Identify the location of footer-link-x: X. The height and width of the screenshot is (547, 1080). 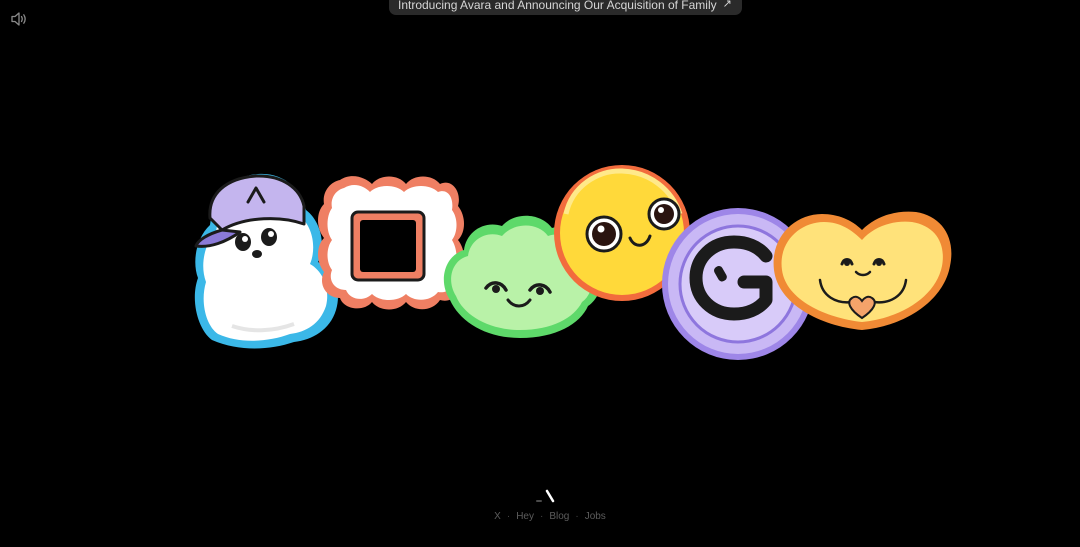
(497, 516).